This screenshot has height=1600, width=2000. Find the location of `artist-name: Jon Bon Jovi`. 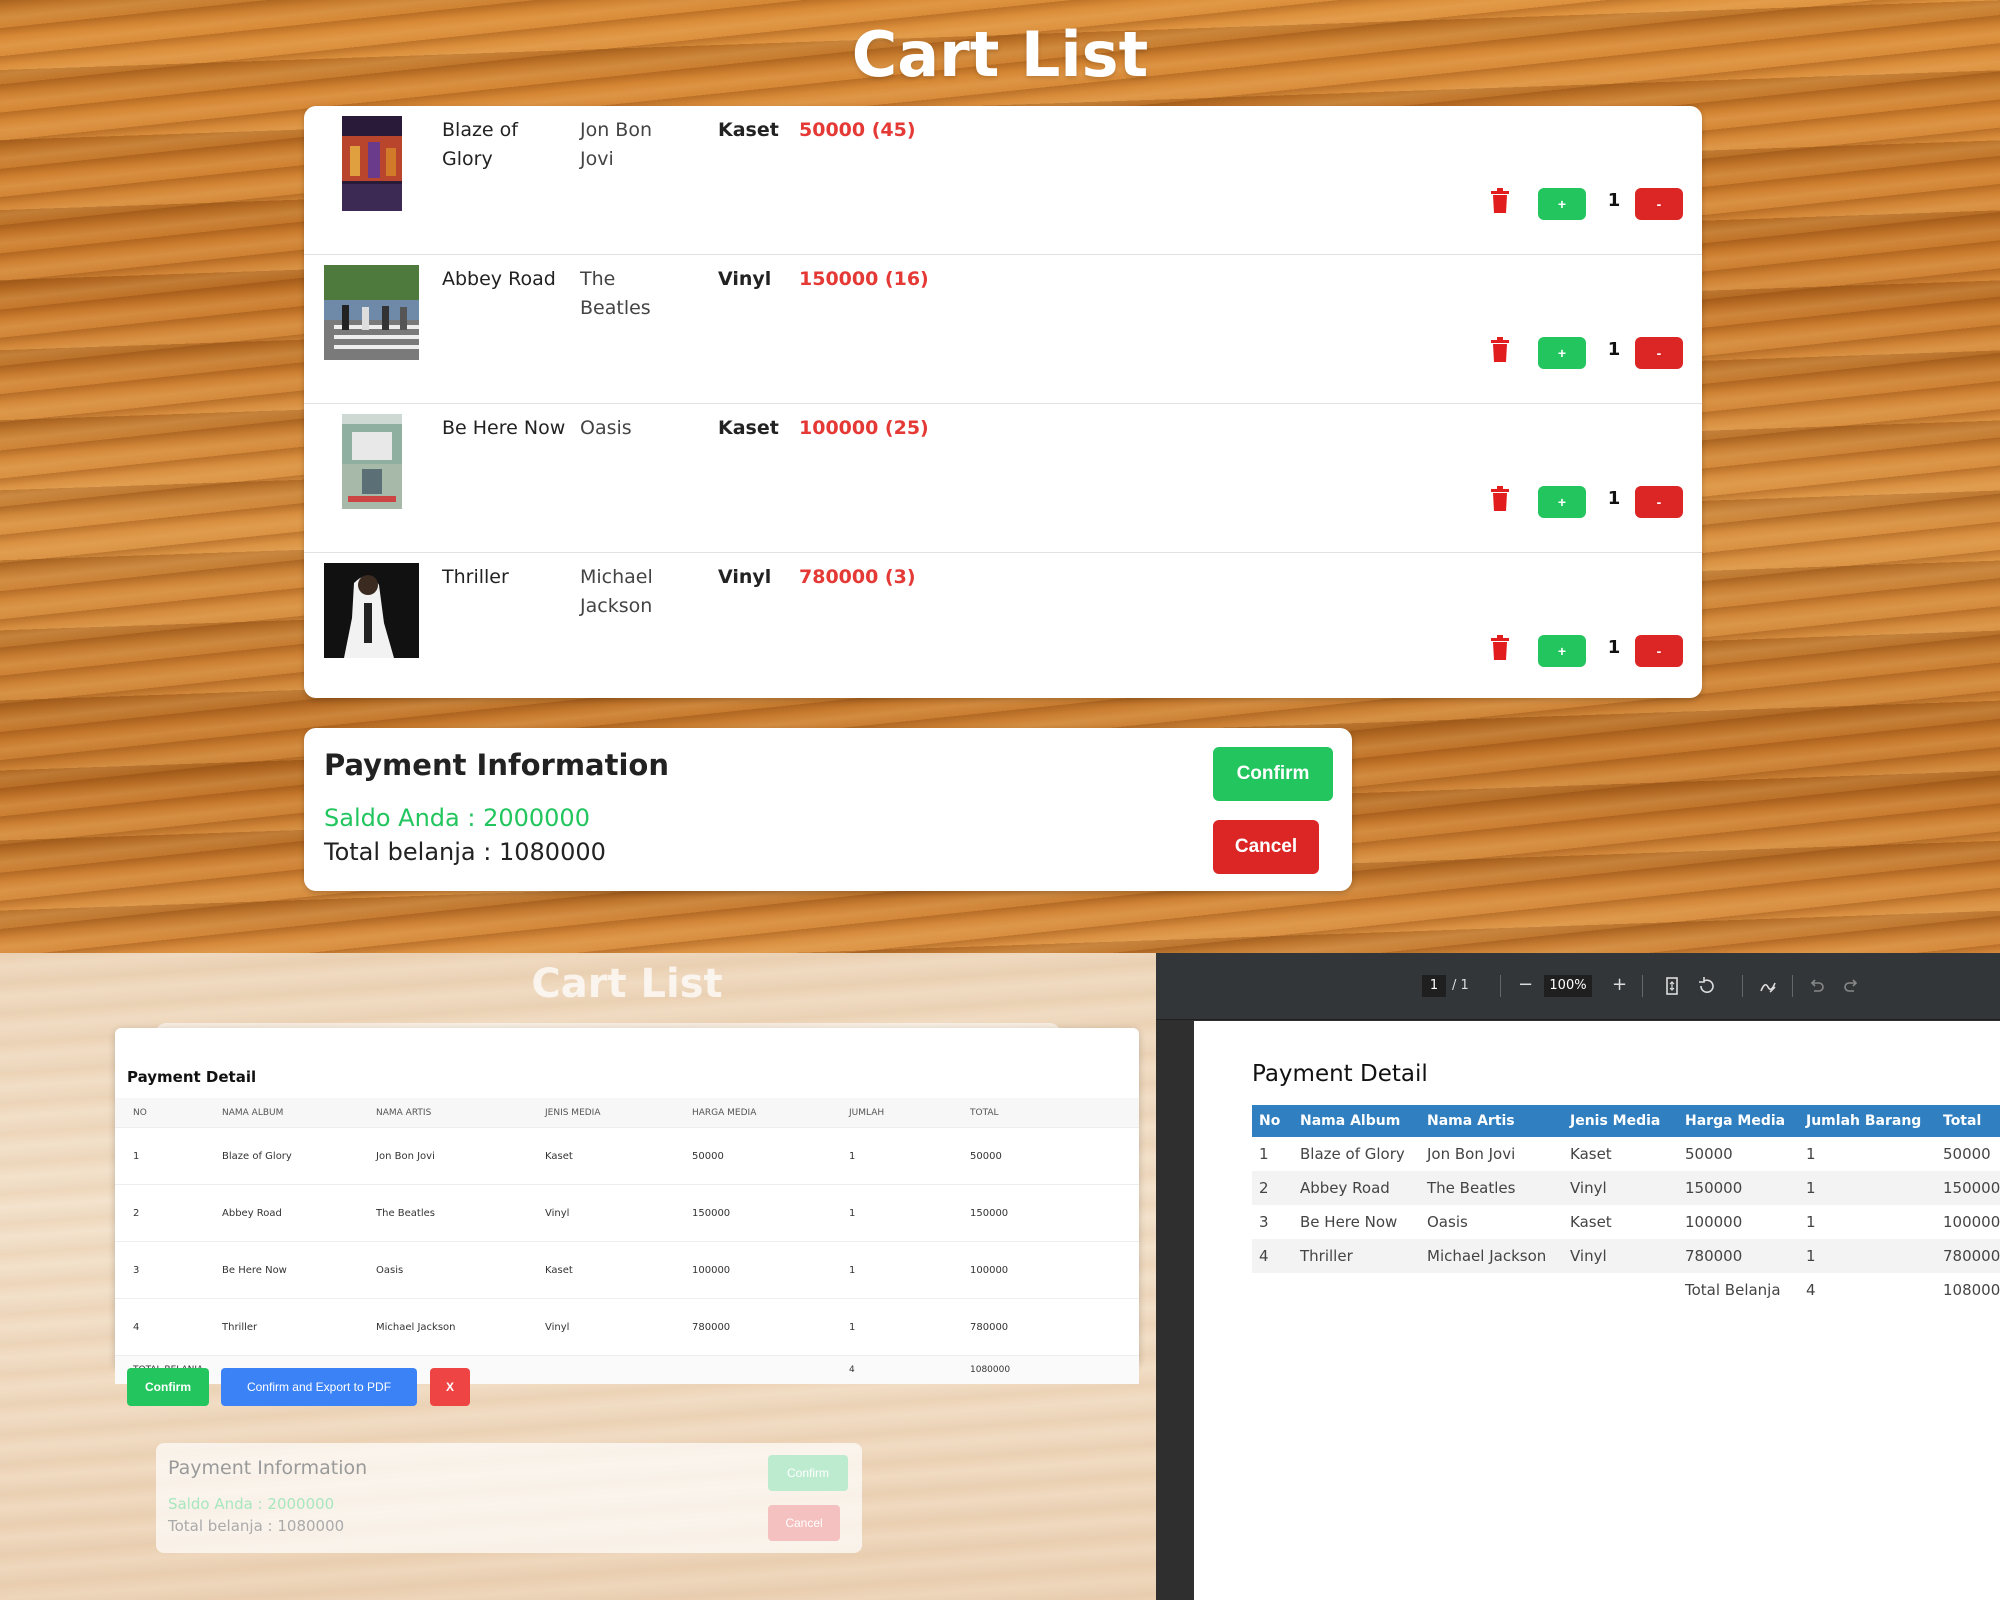

artist-name: Jon Bon Jovi is located at coordinates (616, 144).